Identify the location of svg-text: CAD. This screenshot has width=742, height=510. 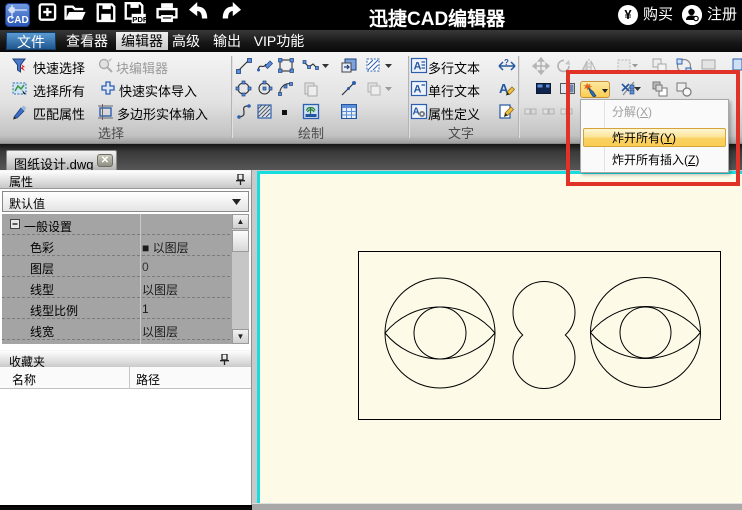
(18, 20).